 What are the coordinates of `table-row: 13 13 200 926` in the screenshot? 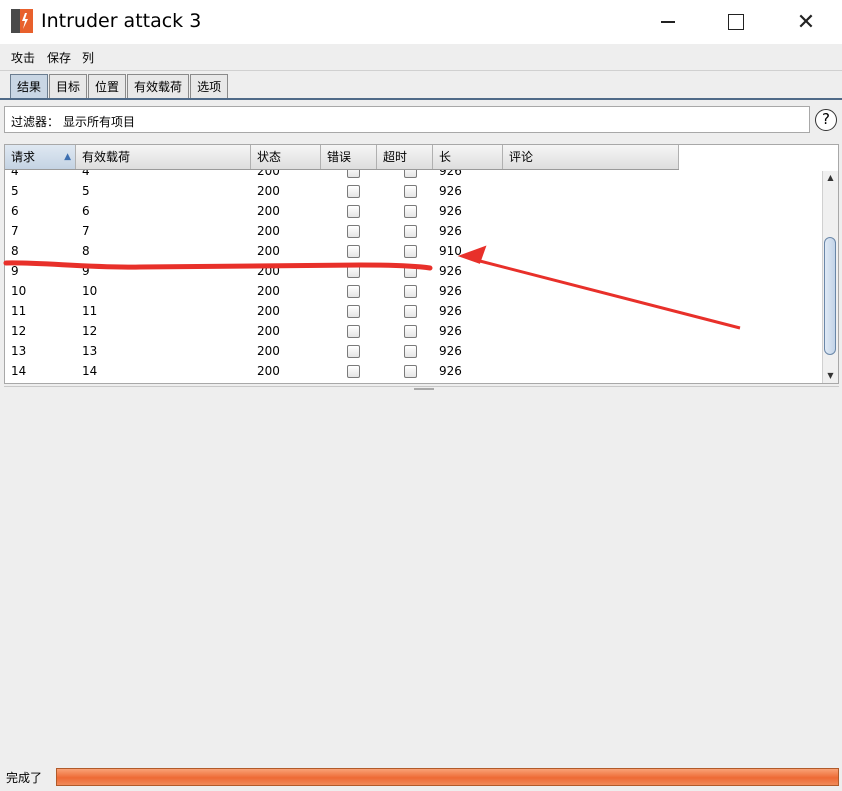 It's located at (342, 351).